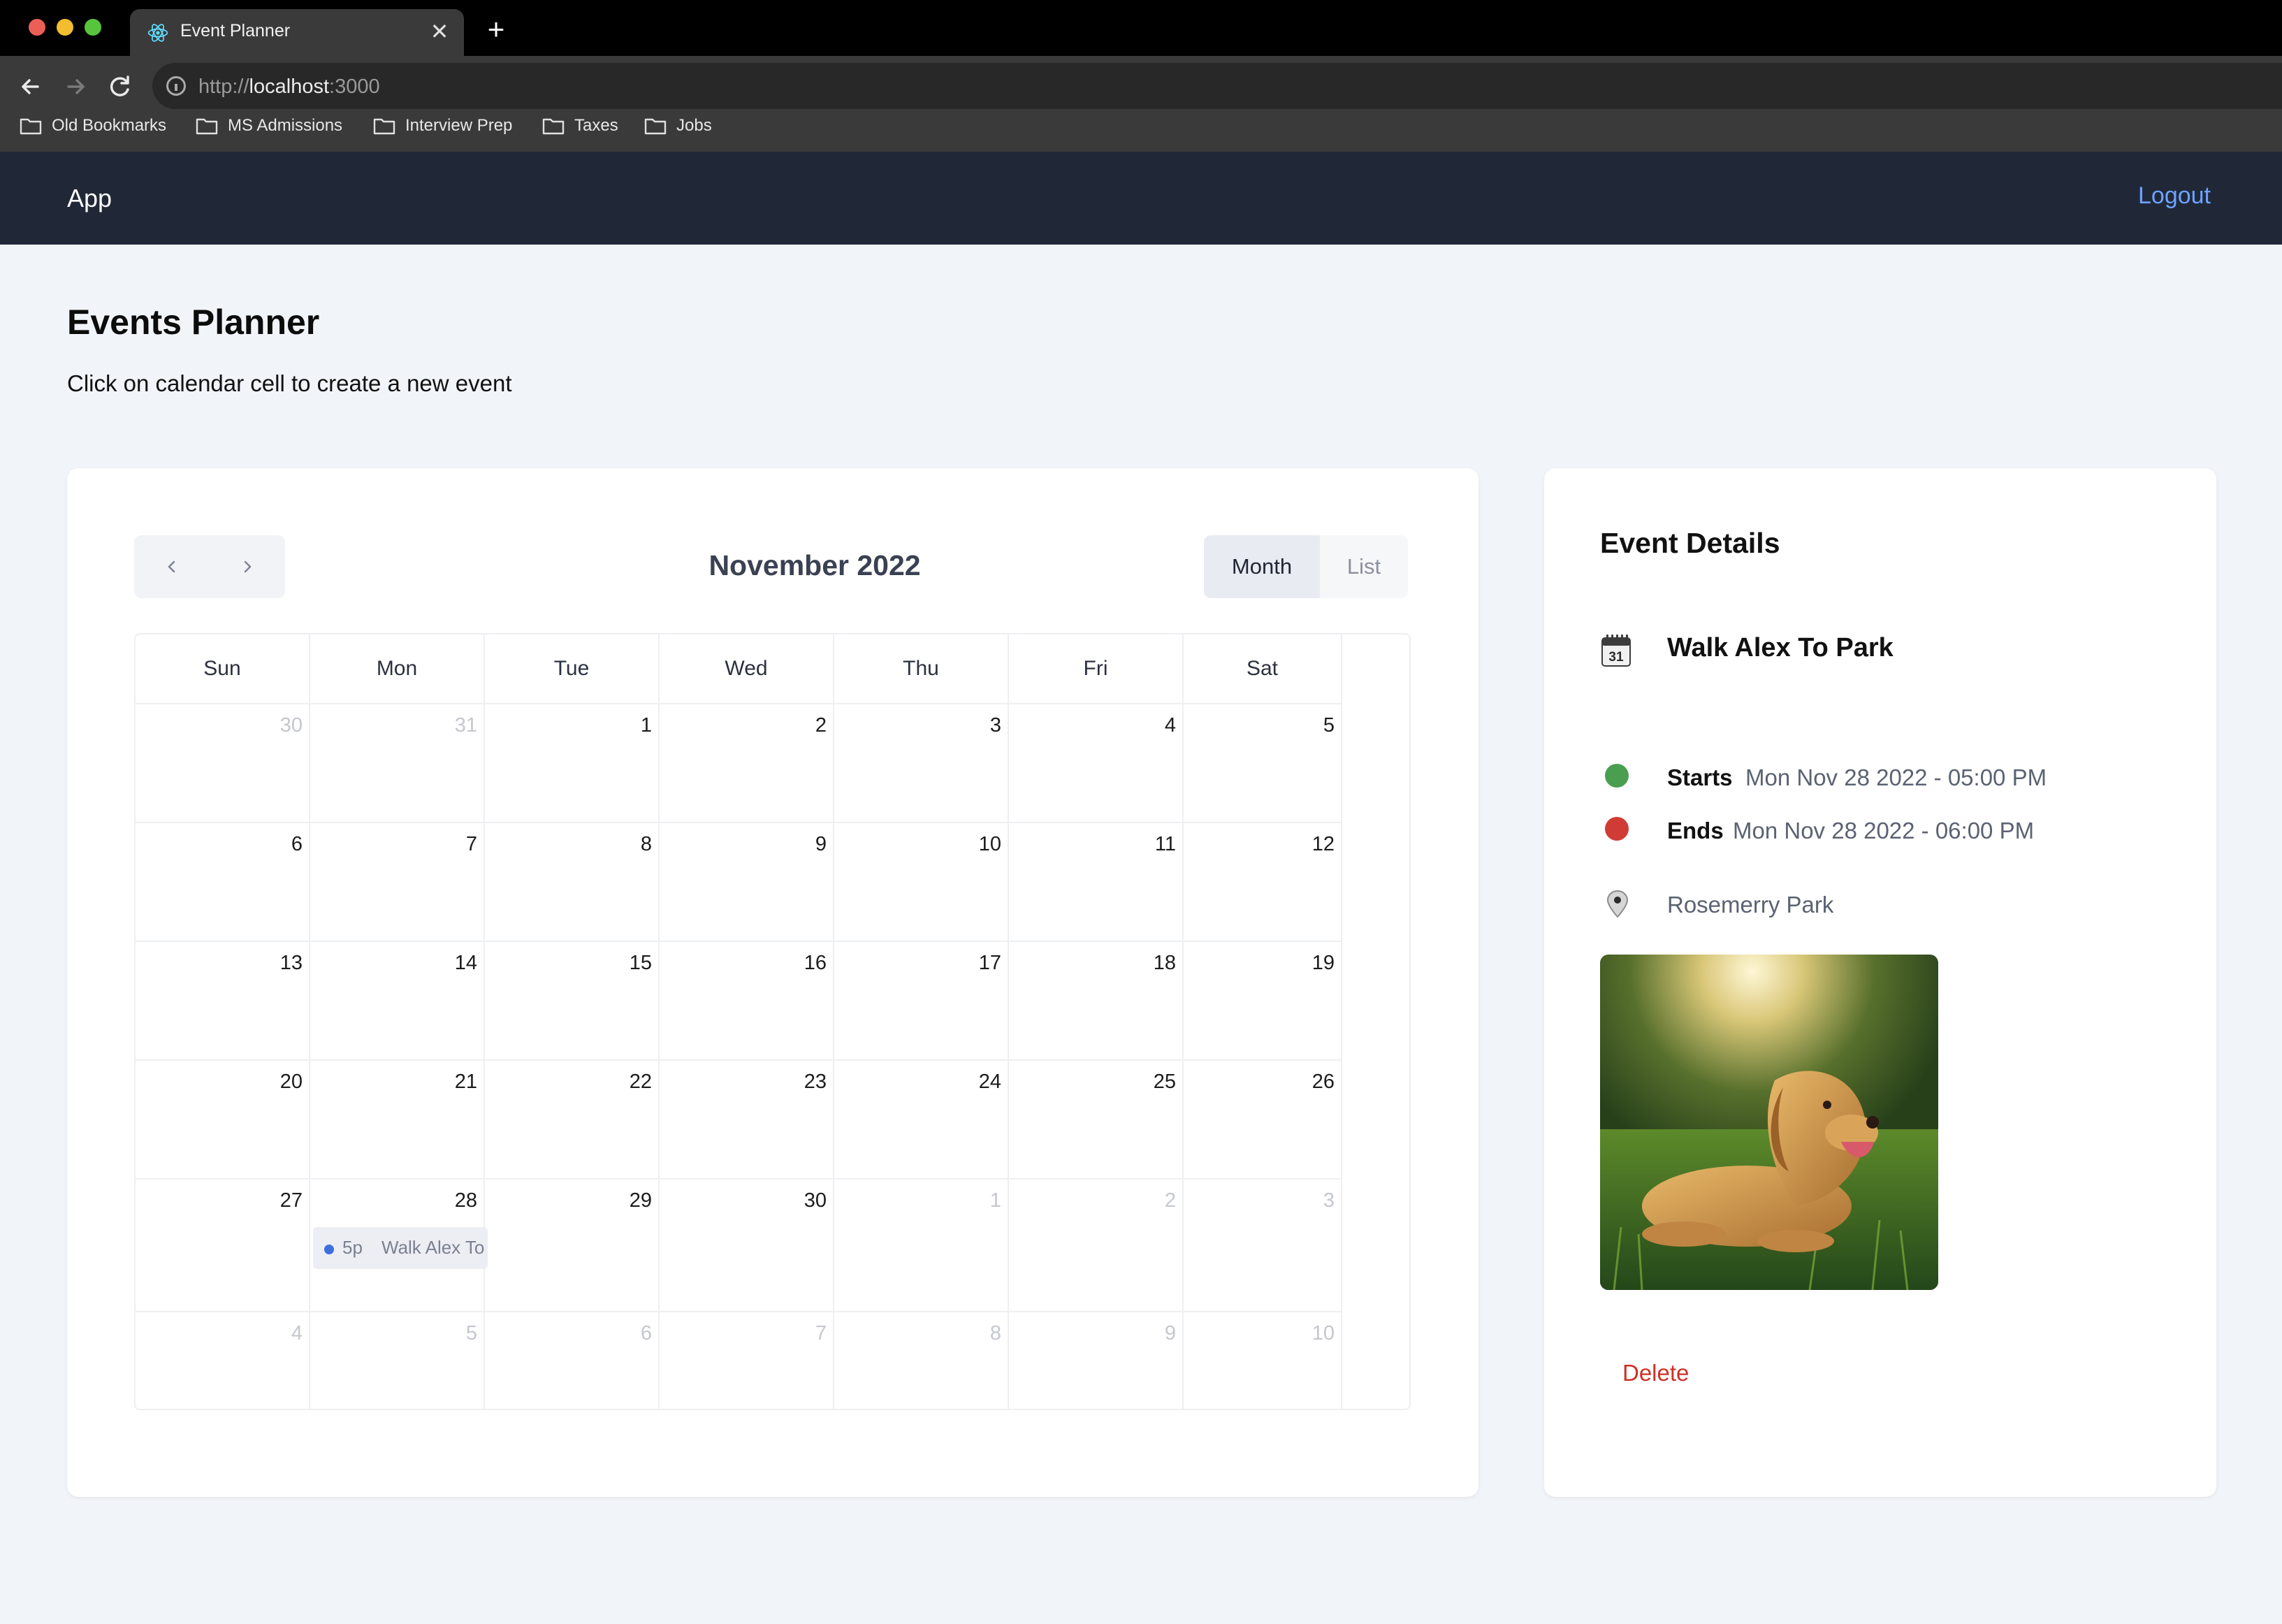 The height and width of the screenshot is (1624, 2282). Describe the element at coordinates (580, 126) in the screenshot. I see `bookmark-folder: Taxes` at that location.